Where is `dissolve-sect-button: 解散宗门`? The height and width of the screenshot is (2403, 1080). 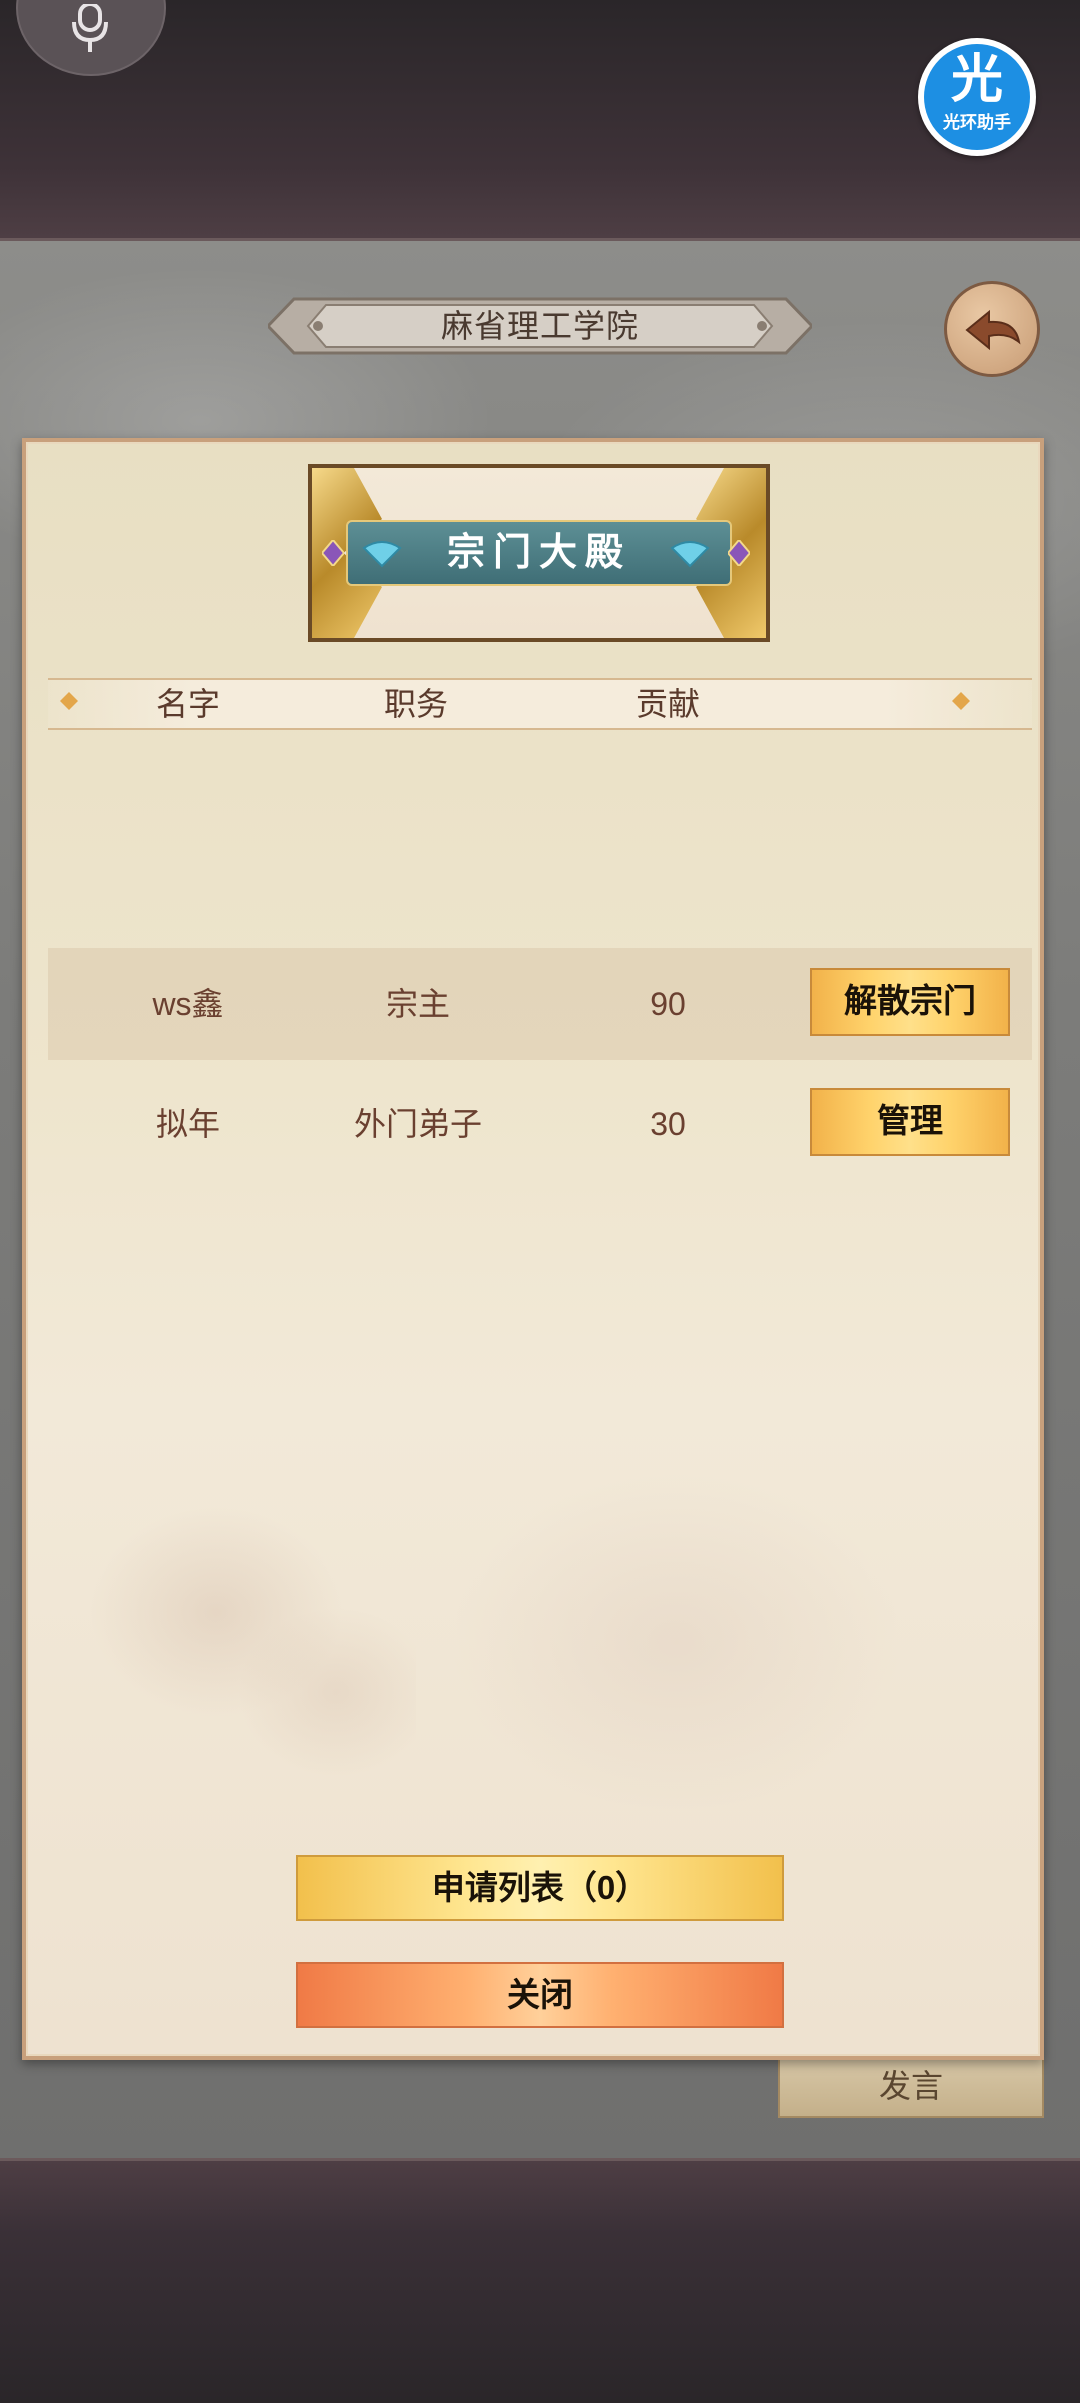 dissolve-sect-button: 解散宗门 is located at coordinates (910, 1002).